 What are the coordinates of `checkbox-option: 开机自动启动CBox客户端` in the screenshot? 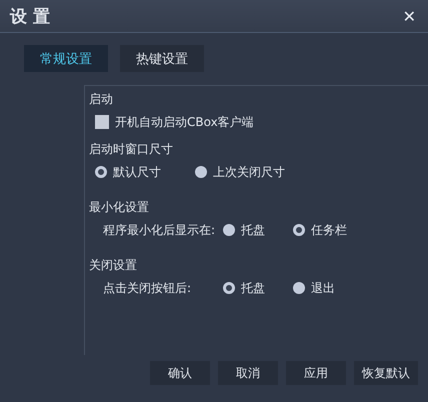 It's located at (174, 122).